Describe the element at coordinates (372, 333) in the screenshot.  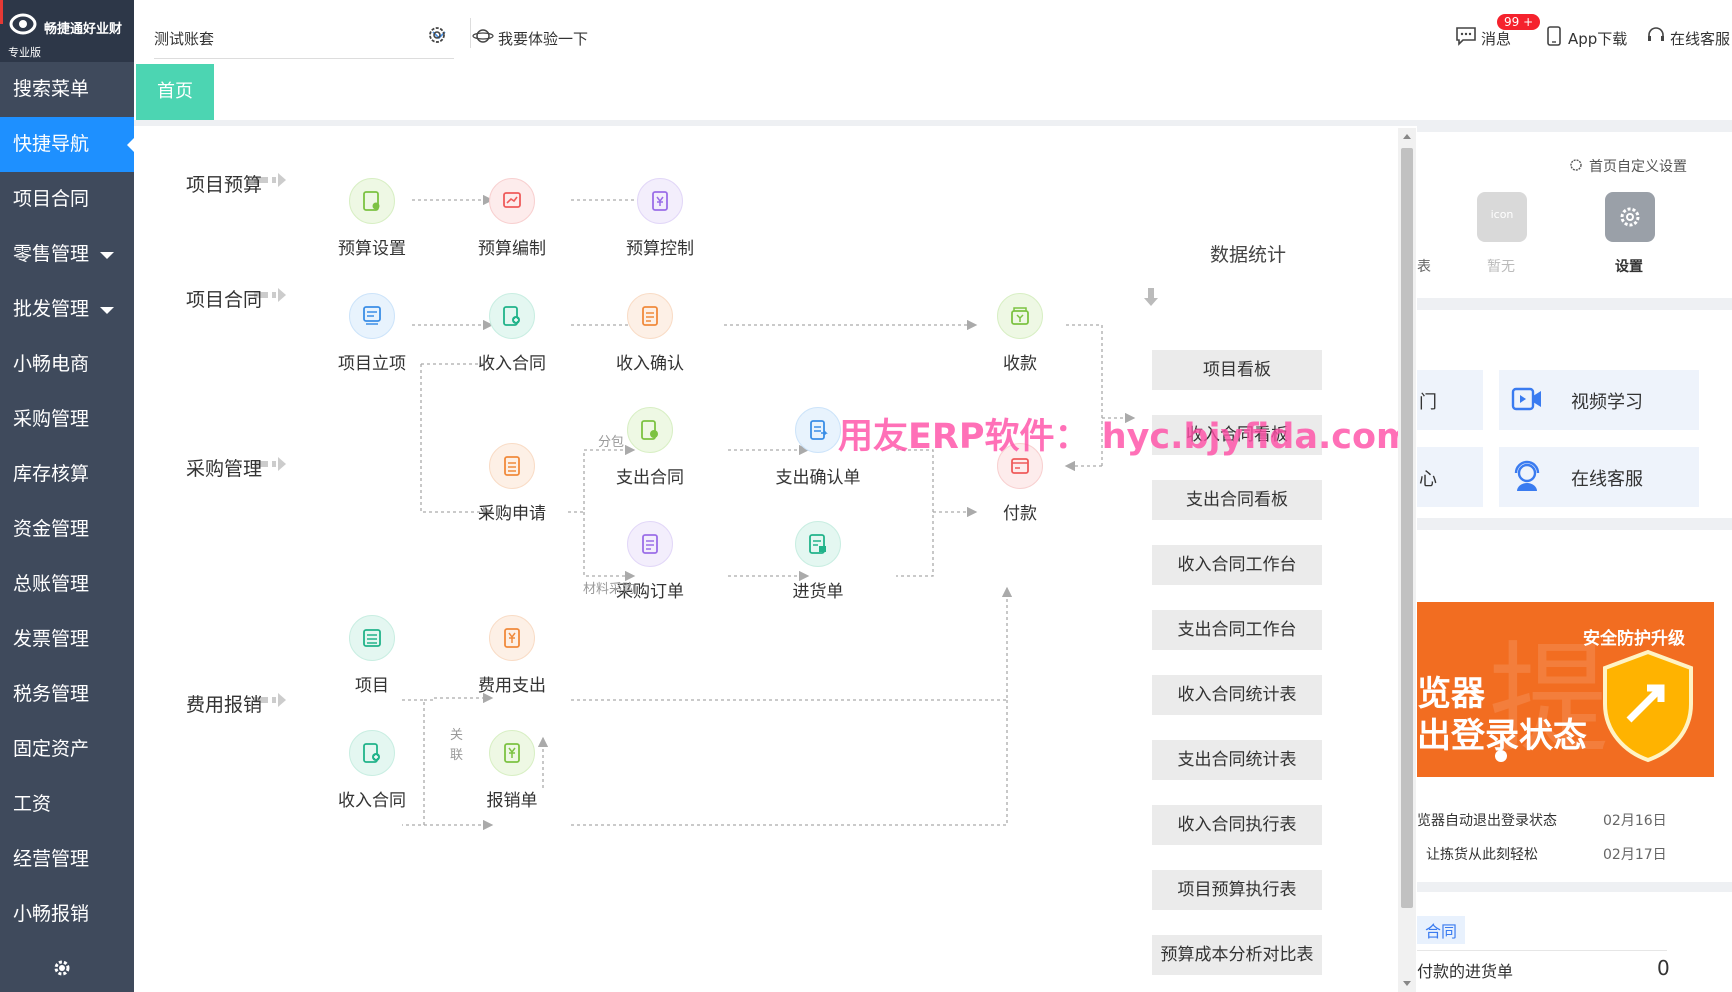
I see `node-project-setup: 项目立项` at that location.